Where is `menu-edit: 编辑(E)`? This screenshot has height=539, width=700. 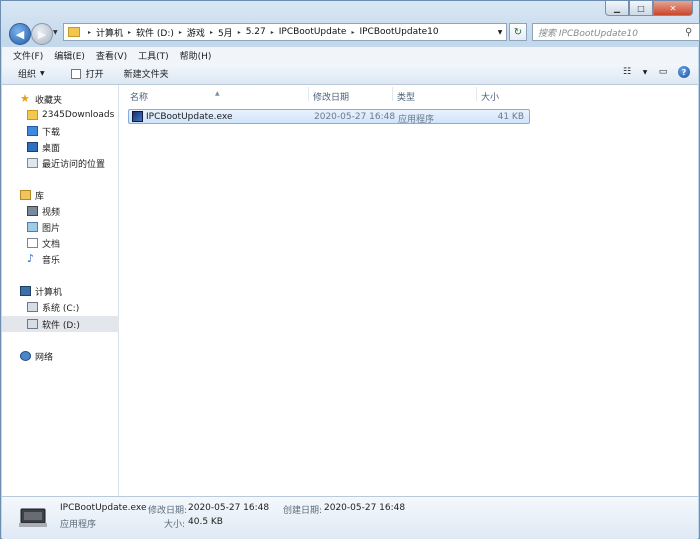 menu-edit: 编辑(E) is located at coordinates (69, 55).